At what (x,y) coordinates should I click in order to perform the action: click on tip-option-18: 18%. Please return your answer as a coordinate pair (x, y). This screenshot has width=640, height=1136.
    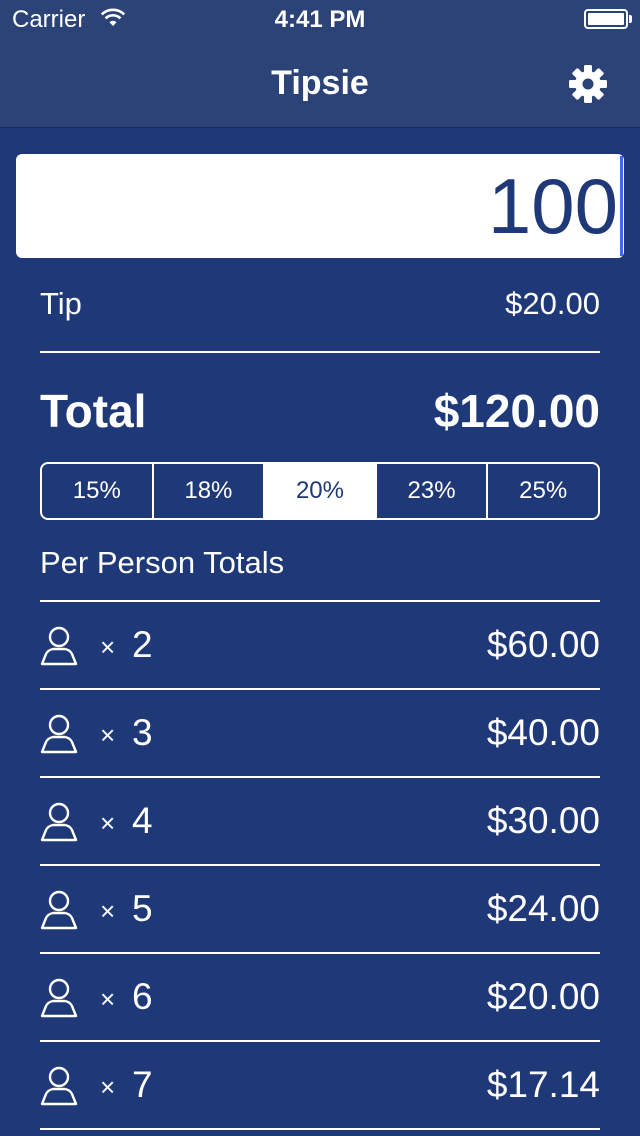
    Looking at the image, I should click on (210, 491).